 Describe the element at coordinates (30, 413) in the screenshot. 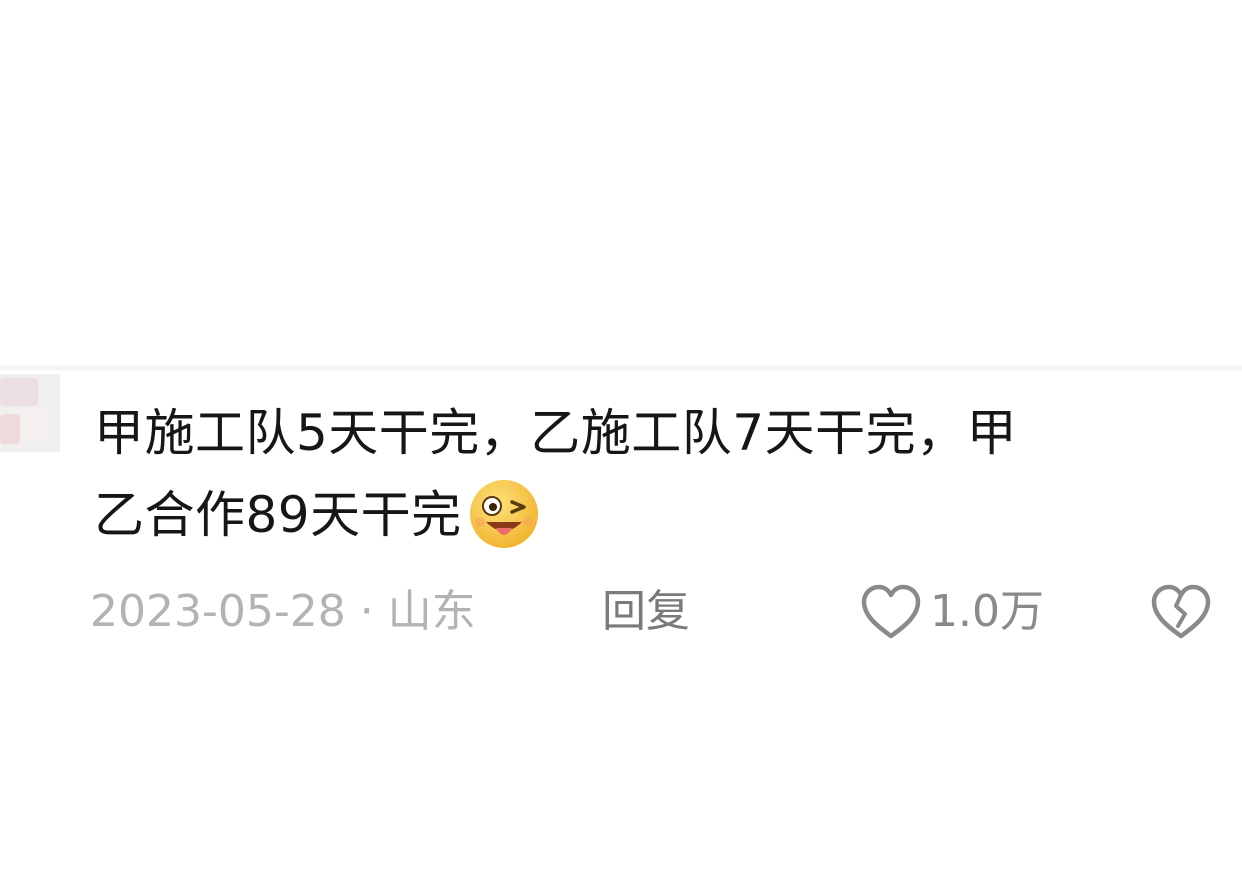

I see `avatar` at that location.